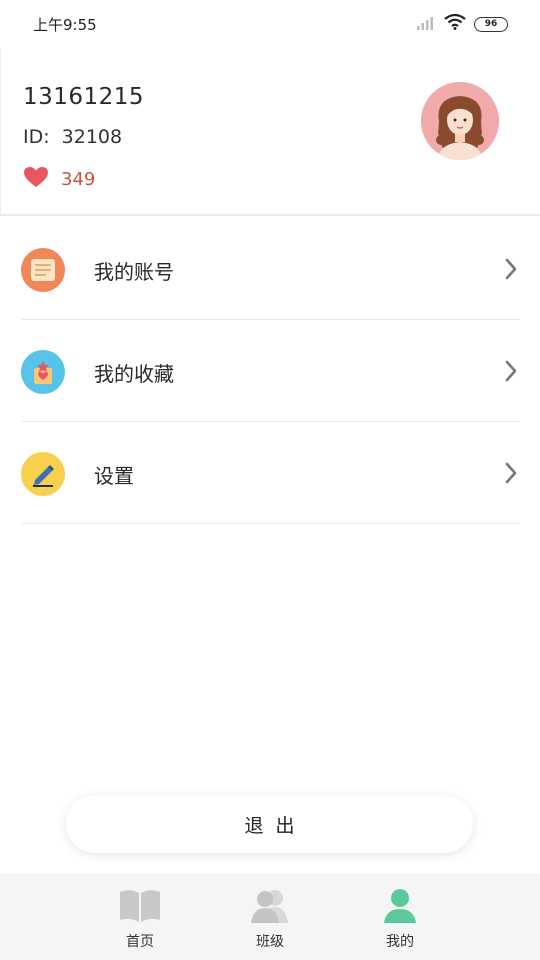  I want to click on tab-mine: 我的, so click(400, 917).